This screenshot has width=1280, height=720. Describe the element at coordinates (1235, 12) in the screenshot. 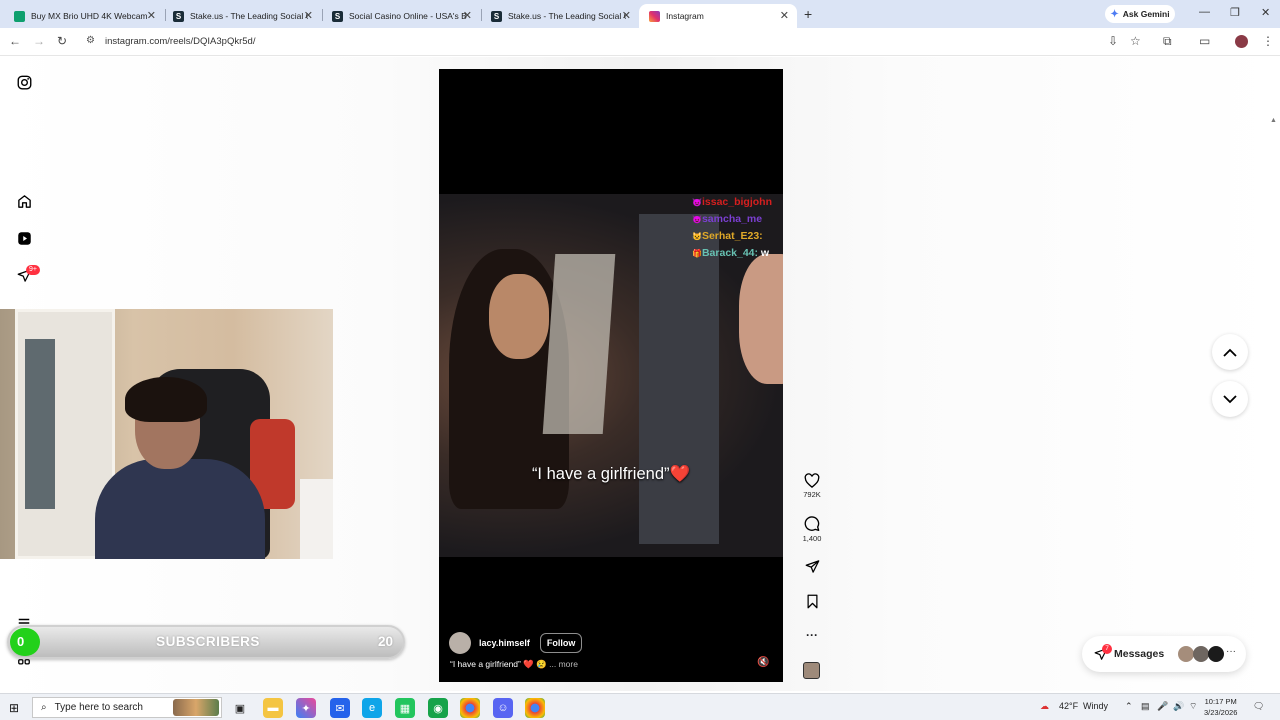

I see `restore-icon: ❐` at that location.